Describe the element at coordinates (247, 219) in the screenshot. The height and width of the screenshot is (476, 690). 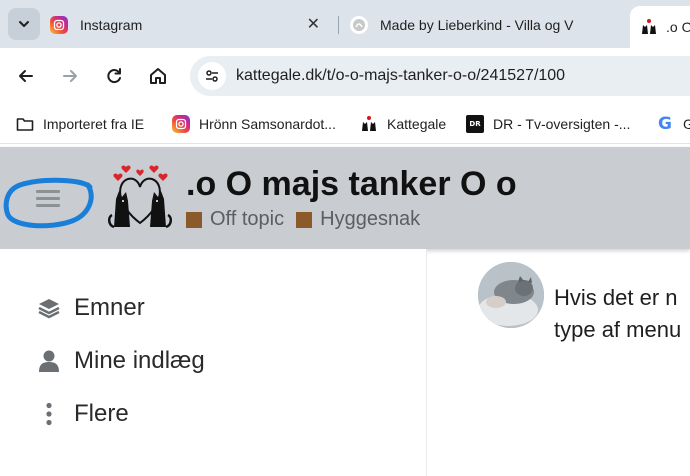
I see `category-label: Off topic` at that location.